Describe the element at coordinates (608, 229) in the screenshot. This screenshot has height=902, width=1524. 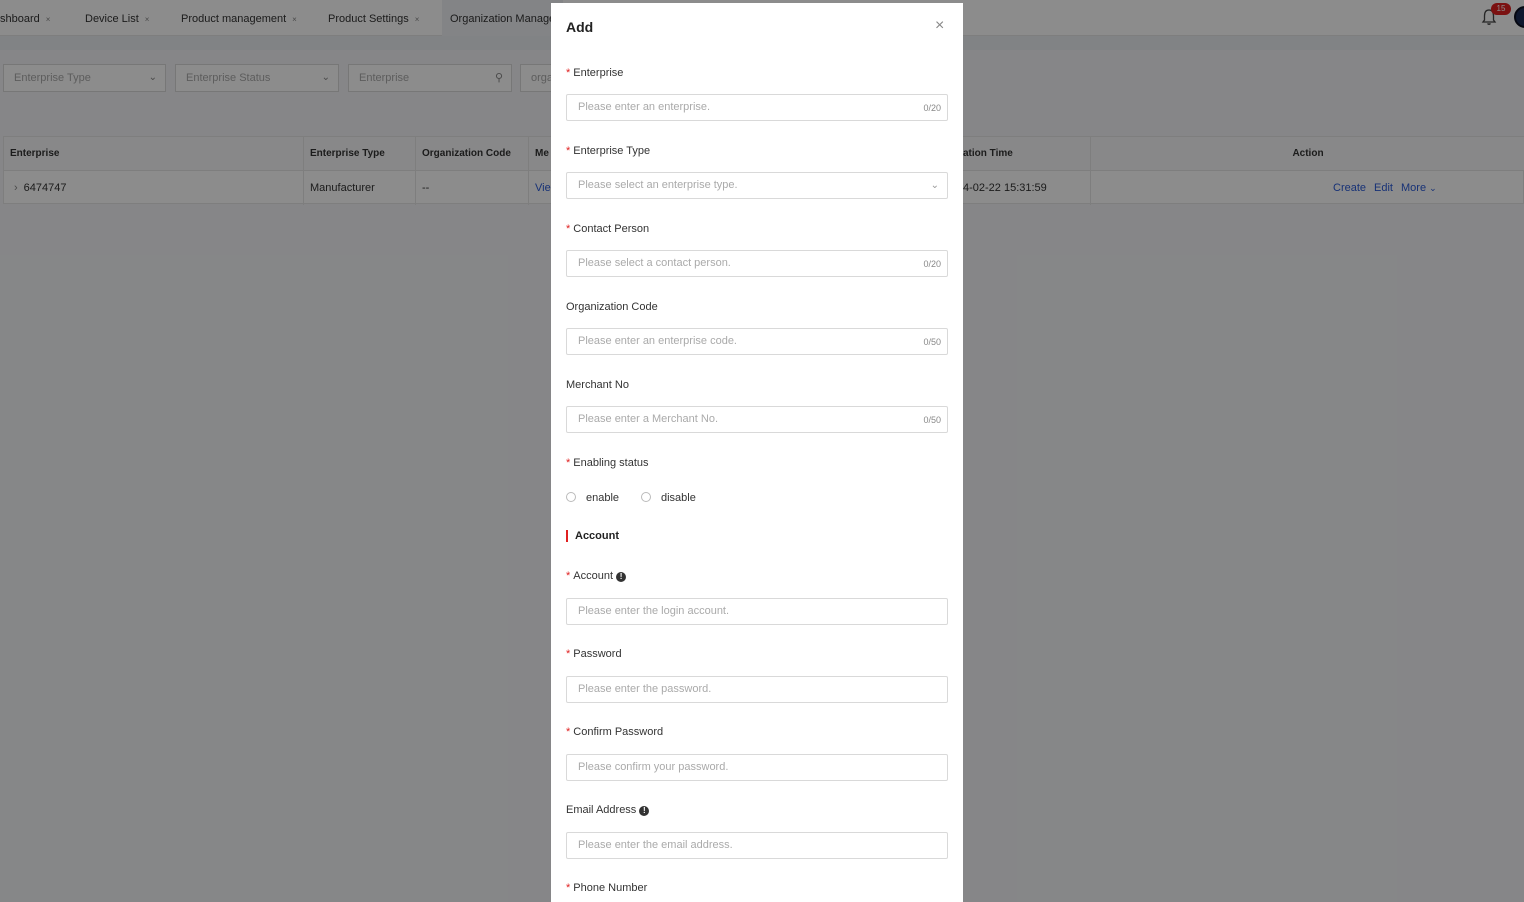
I see `contact-person-label: * Contact Person` at that location.